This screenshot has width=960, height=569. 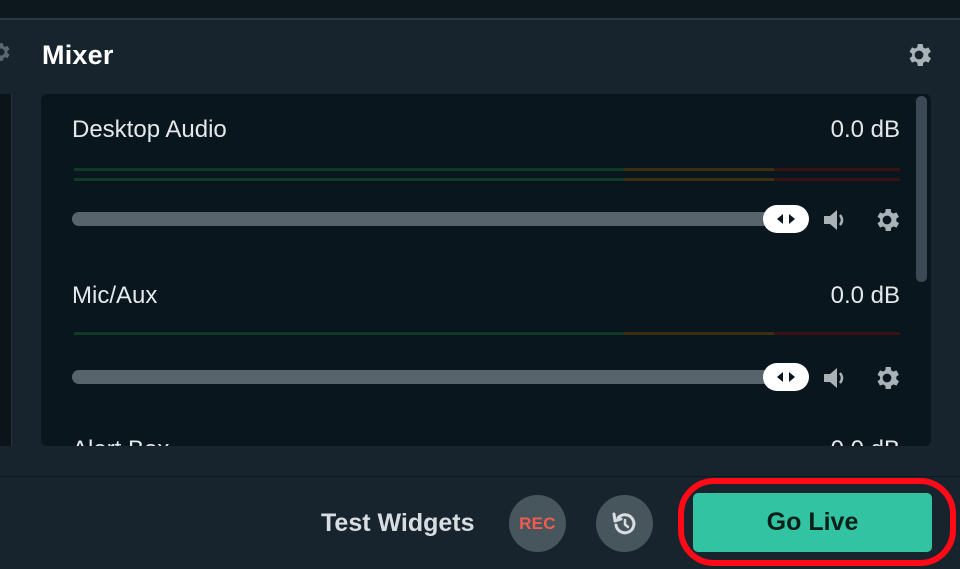 I want to click on top-panel-strip, so click(x=480, y=9).